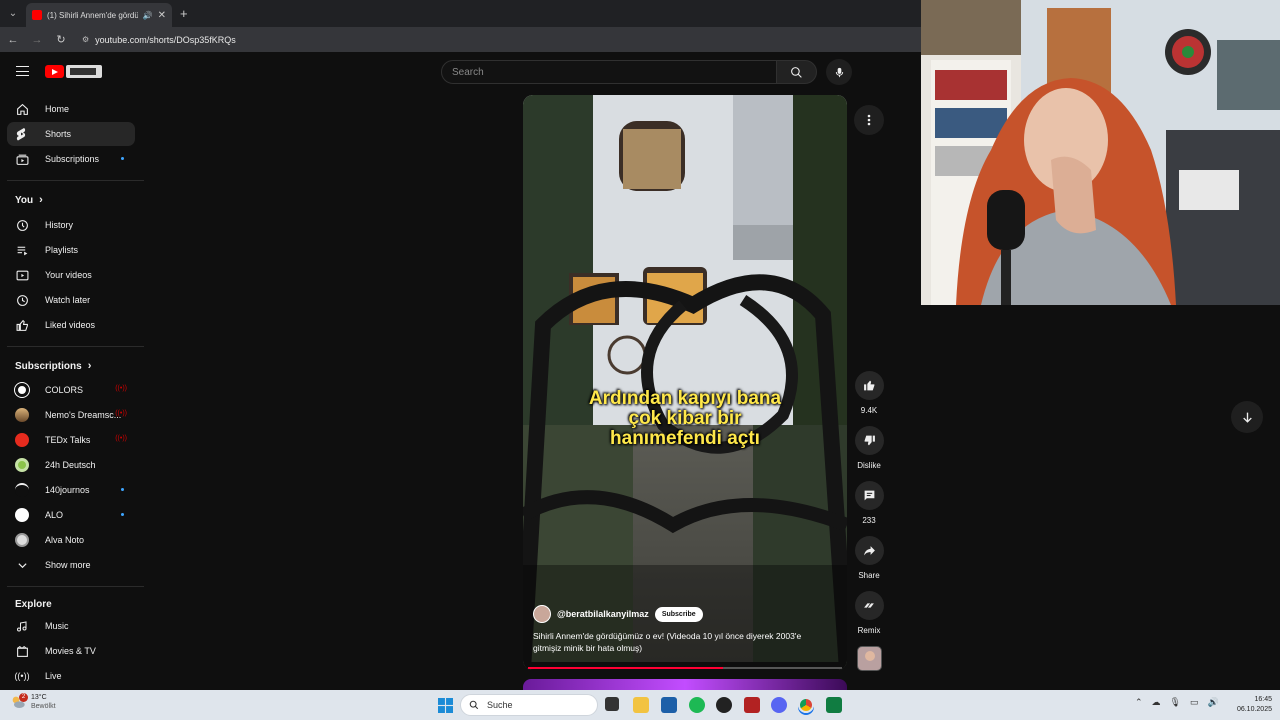 This screenshot has height=720, width=1280. I want to click on back-icon: ←, so click(13, 40).